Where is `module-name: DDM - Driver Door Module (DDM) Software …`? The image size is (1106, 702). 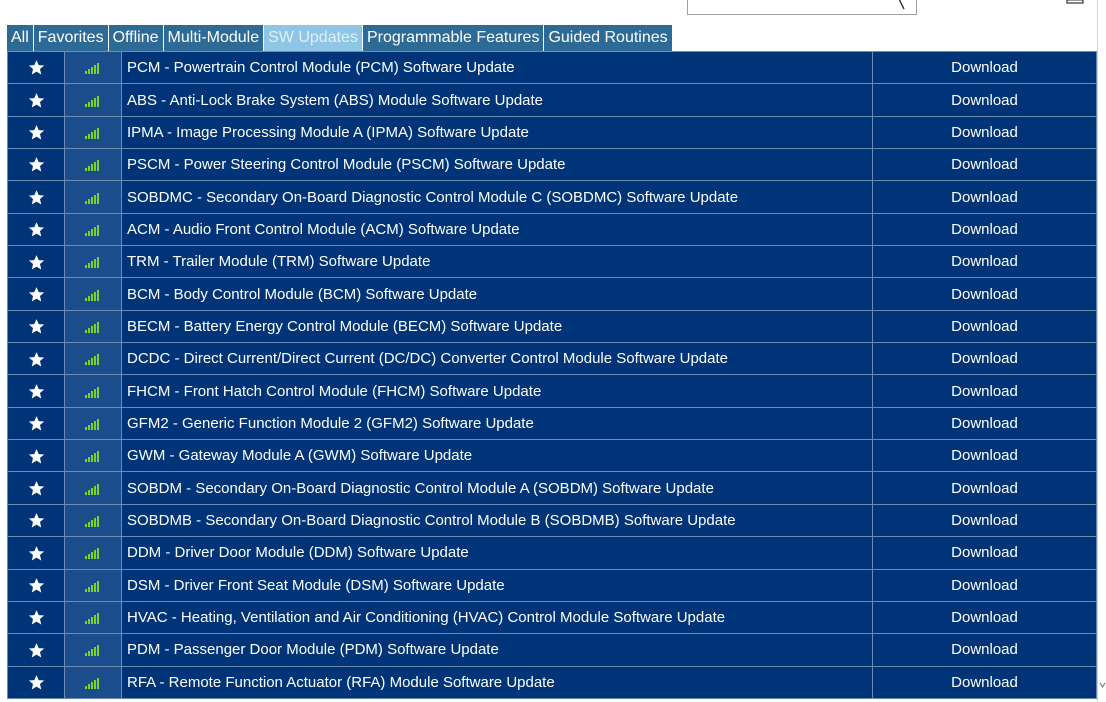
module-name: DDM - Driver Door Module (DDM) Software … is located at coordinates (497, 553).